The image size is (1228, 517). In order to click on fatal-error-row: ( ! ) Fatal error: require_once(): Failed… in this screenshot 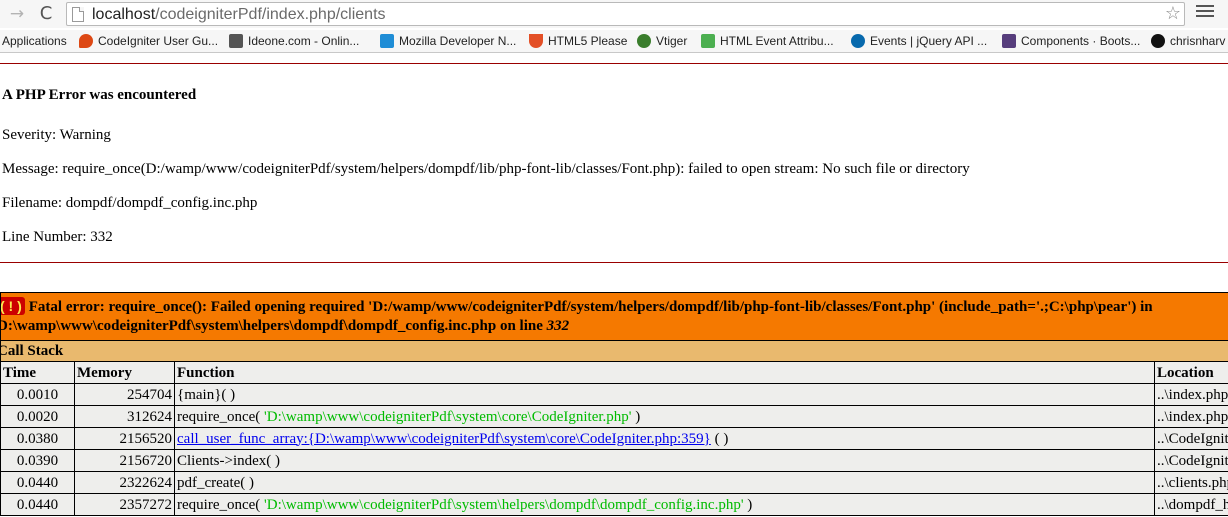, I will do `click(614, 316)`.